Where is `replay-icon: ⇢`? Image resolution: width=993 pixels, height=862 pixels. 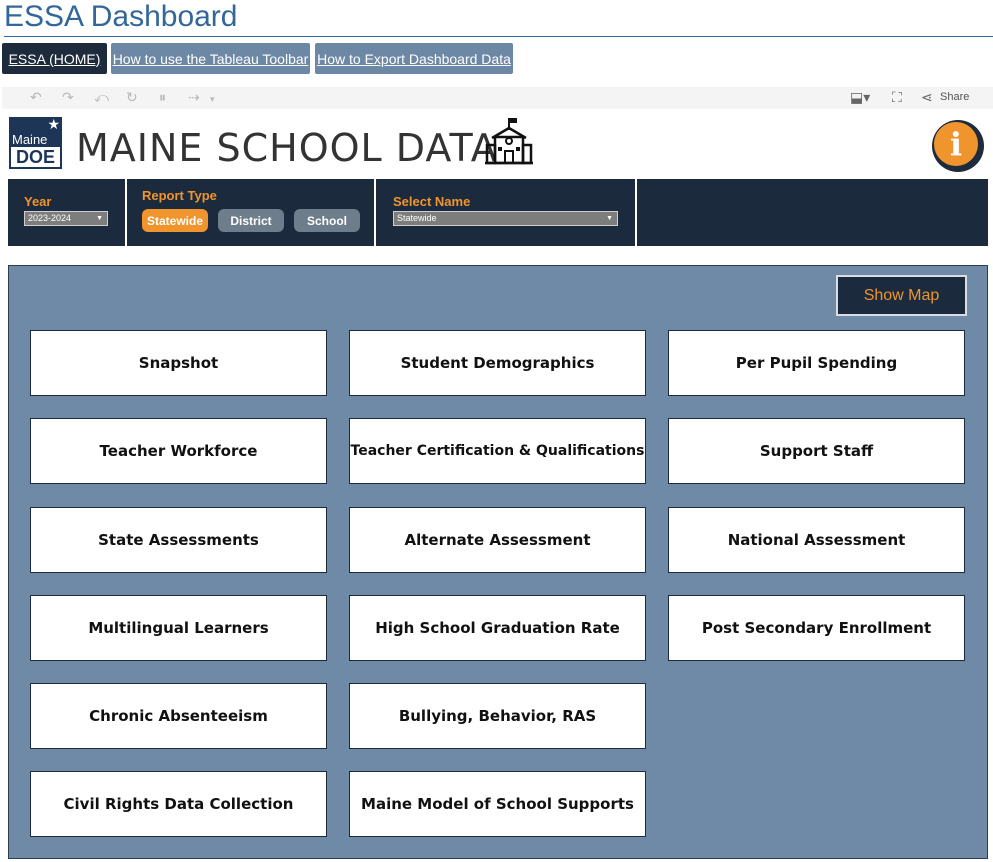
replay-icon: ⇢ is located at coordinates (194, 98).